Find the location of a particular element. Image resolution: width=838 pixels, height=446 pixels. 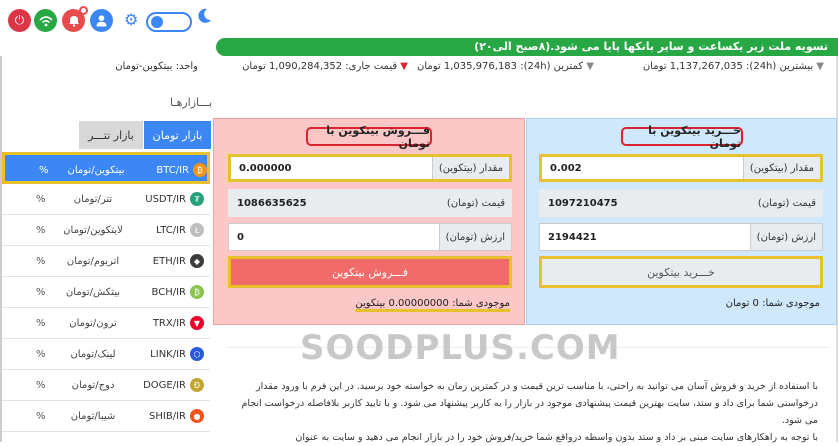

market-row-link: % لینک/تومان LINK/IR ⬡ is located at coordinates (106, 354).